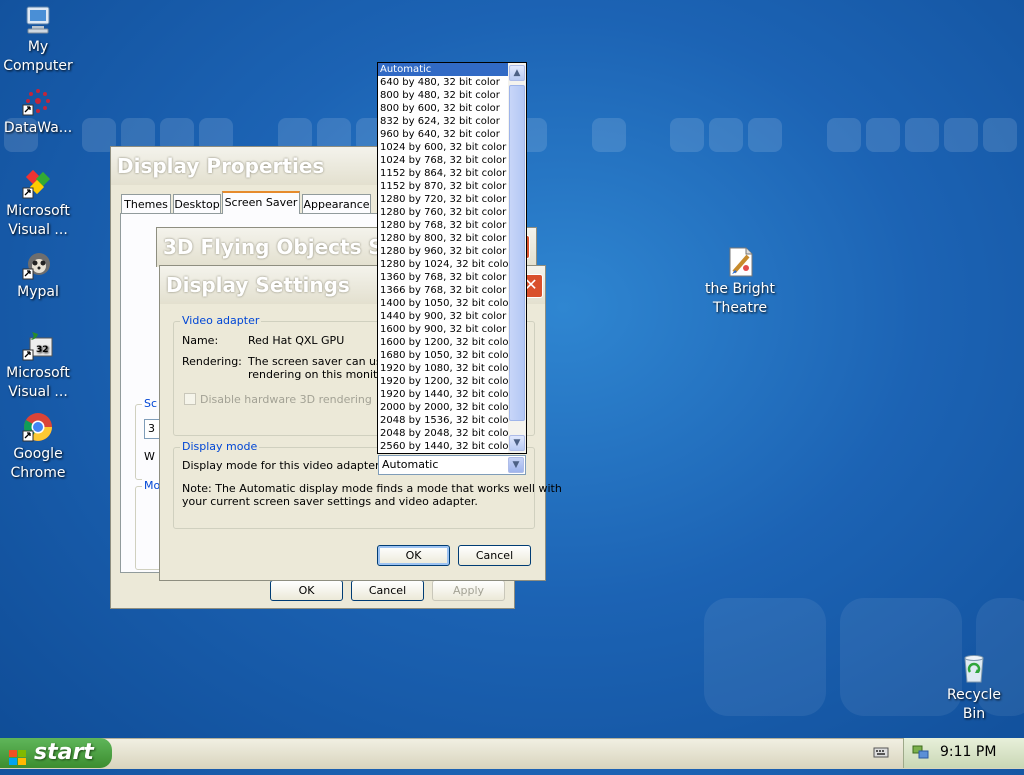  I want to click on dropdown-option: 1920 by 1080, 32 bit color, so click(445, 368).